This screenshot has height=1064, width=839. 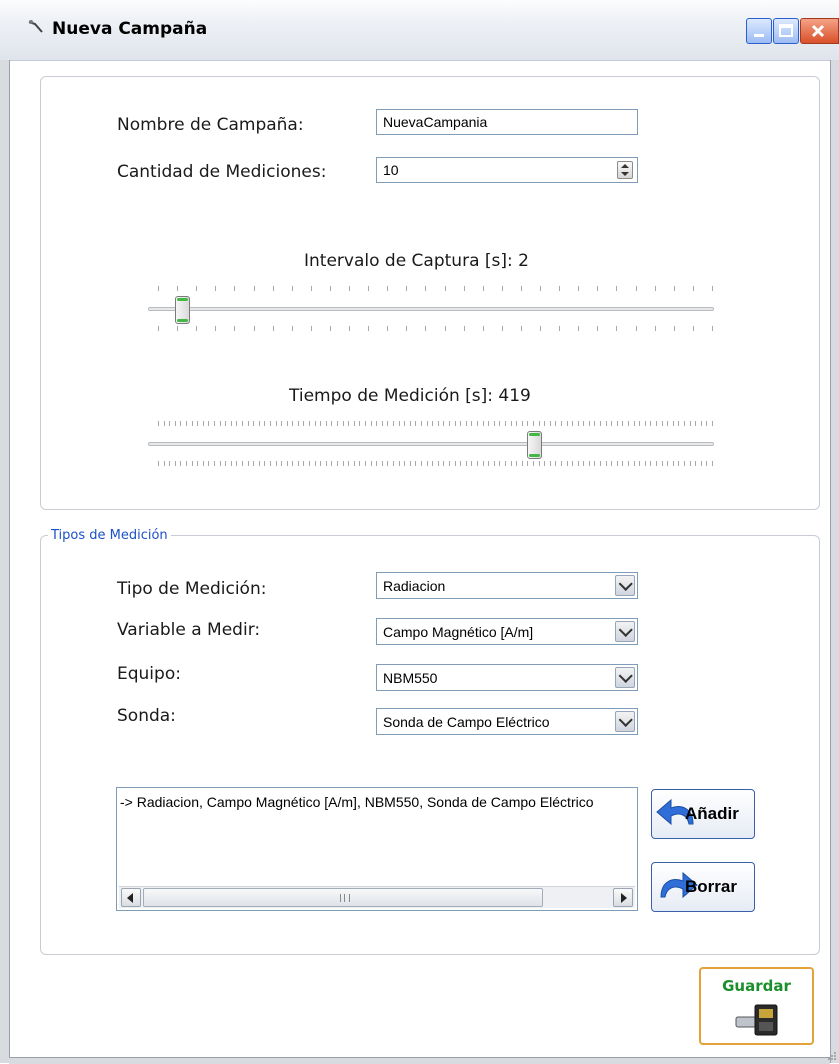 What do you see at coordinates (182, 310) in the screenshot?
I see `capture-interval-thumb` at bounding box center [182, 310].